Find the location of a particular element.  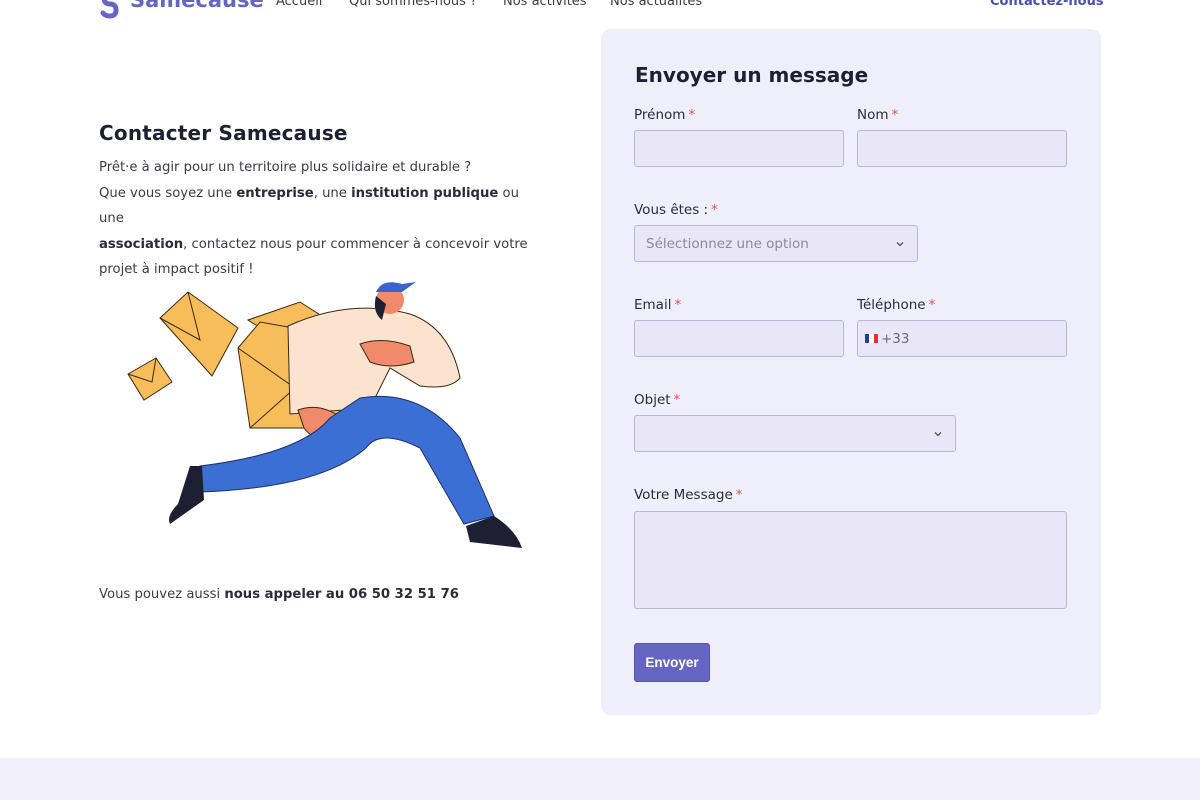

submit-button: Envoyer is located at coordinates (672, 662).